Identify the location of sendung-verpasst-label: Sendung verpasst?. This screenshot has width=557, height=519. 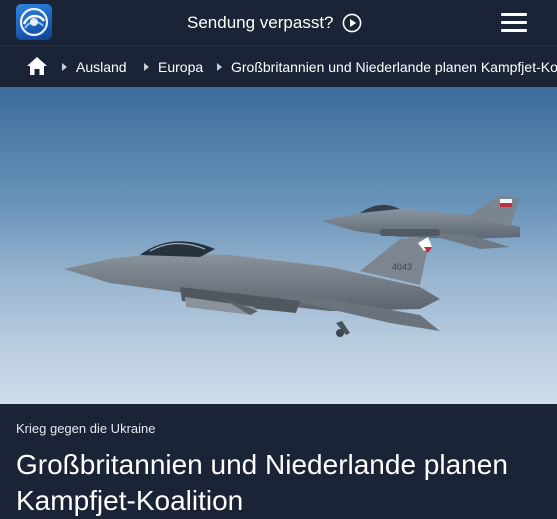
(260, 22).